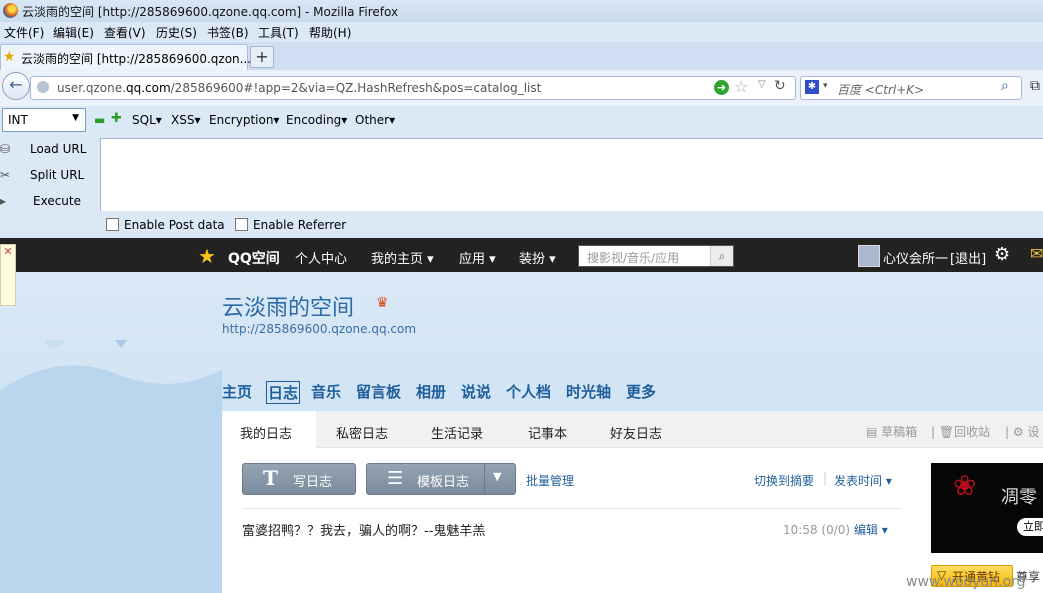 The width and height of the screenshot is (1043, 593). I want to click on space-url: http://285869600.qzone.qq.com, so click(319, 329).